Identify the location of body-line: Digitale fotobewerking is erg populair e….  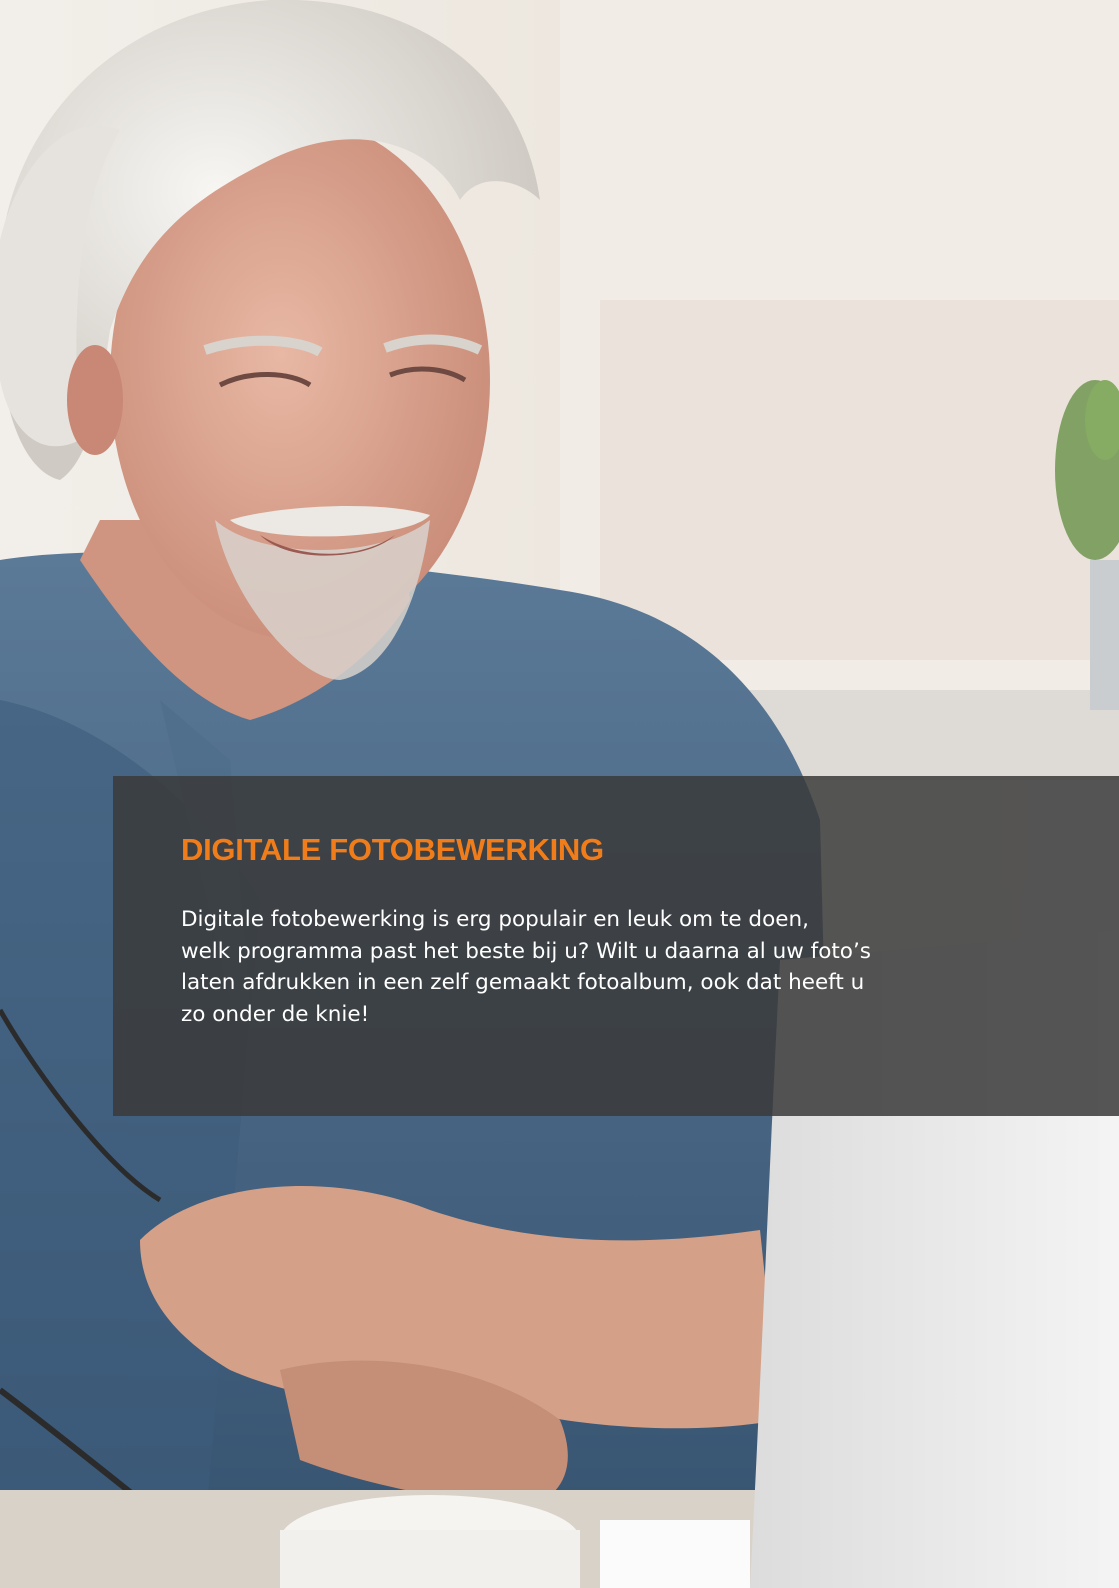
(495, 919).